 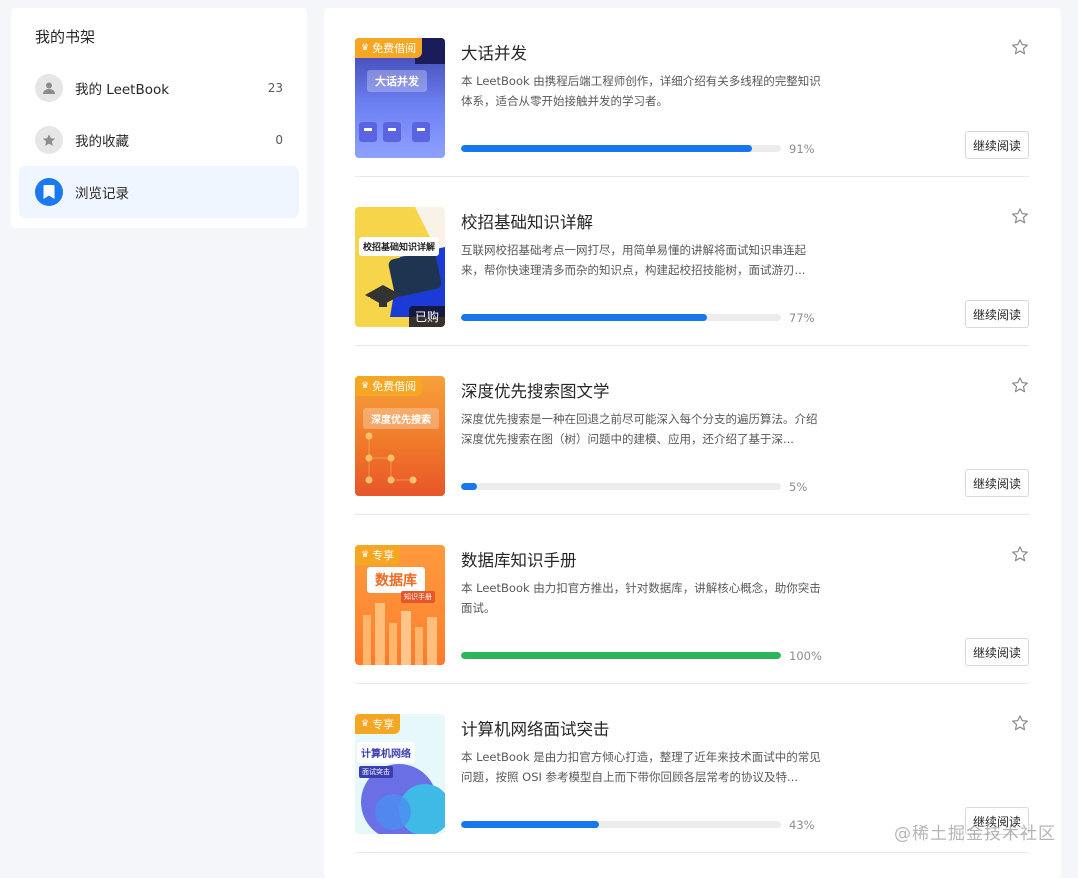 What do you see at coordinates (802, 825) in the screenshot?
I see `progress-percent: 43%` at bounding box center [802, 825].